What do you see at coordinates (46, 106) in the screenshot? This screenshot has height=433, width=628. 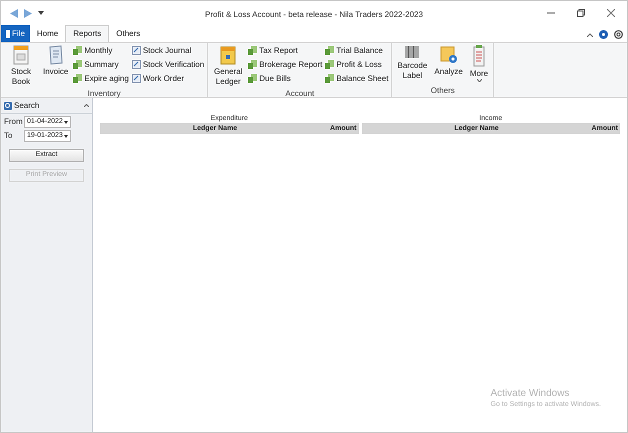 I see `search-panel-header: Search` at bounding box center [46, 106].